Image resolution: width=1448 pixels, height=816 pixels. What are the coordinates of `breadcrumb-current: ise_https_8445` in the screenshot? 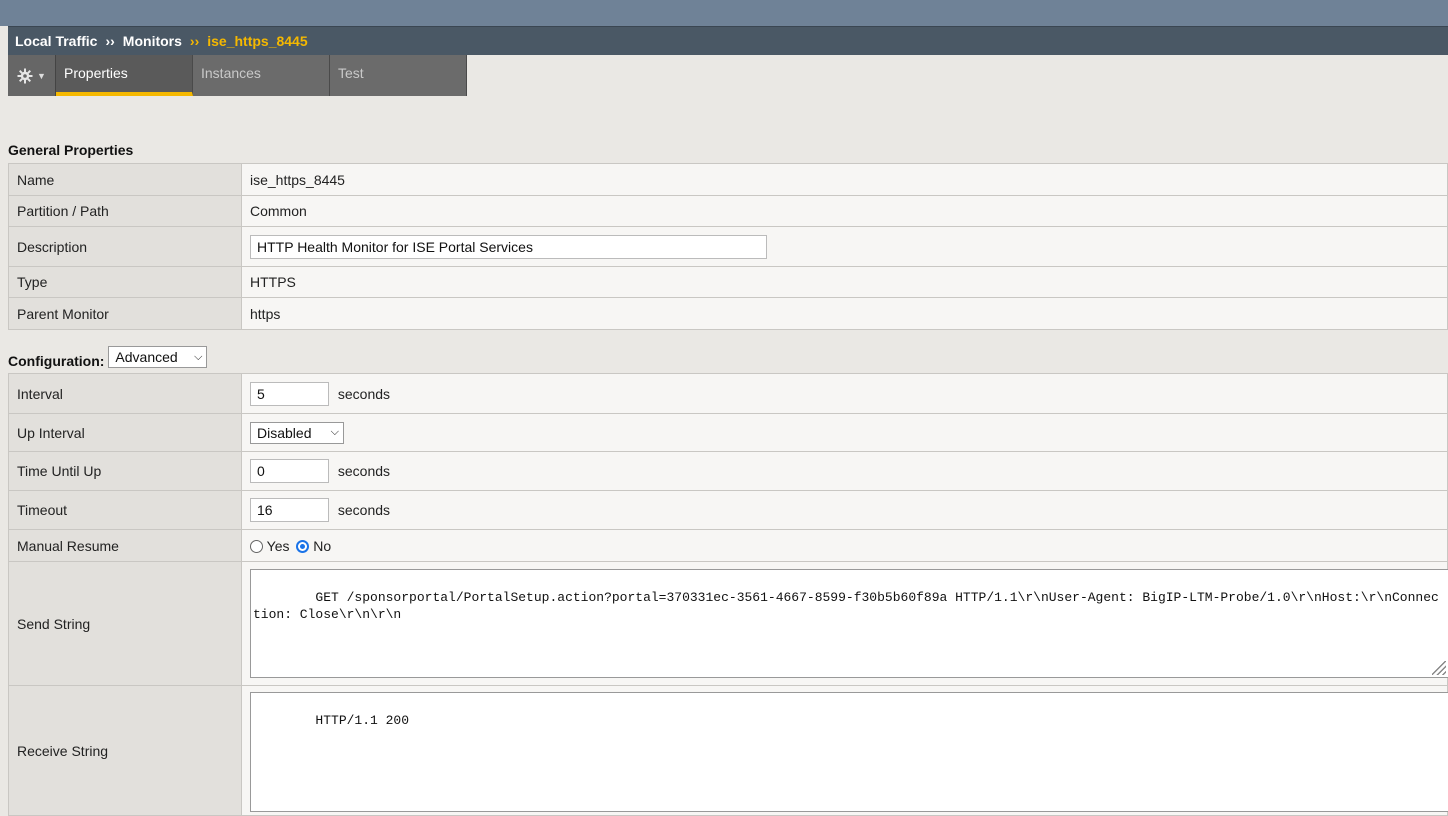 It's located at (257, 41).